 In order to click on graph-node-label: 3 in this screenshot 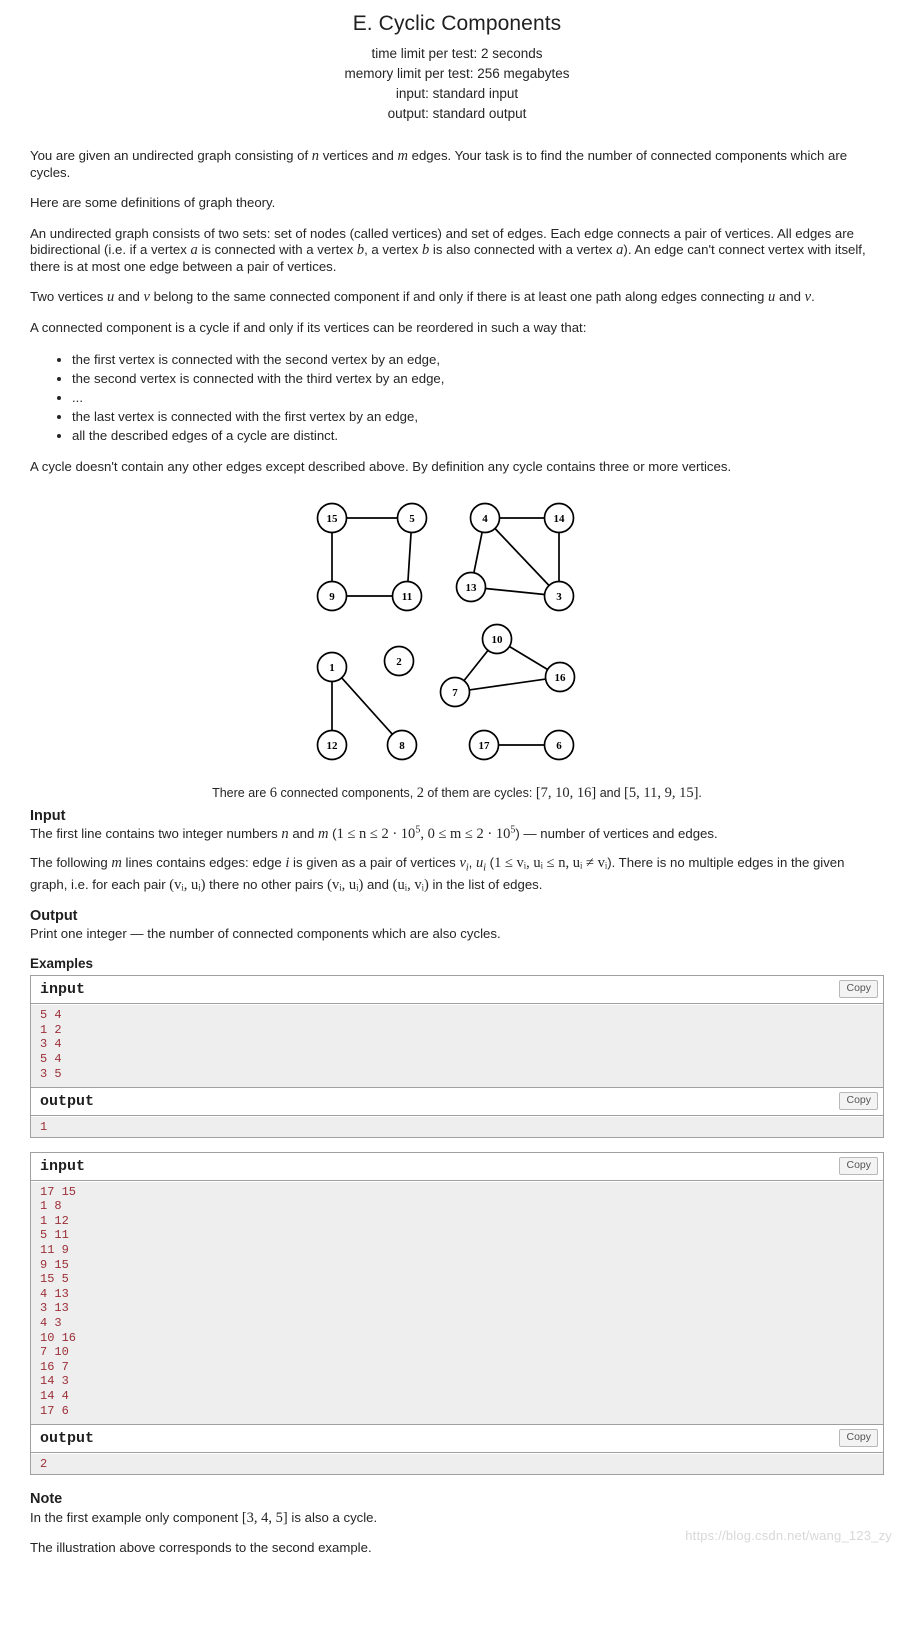, I will do `click(559, 597)`.